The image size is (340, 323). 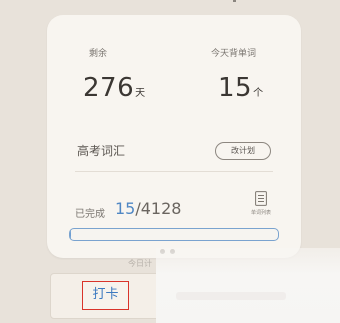 I want to click on list-document-icon, so click(x=261, y=198).